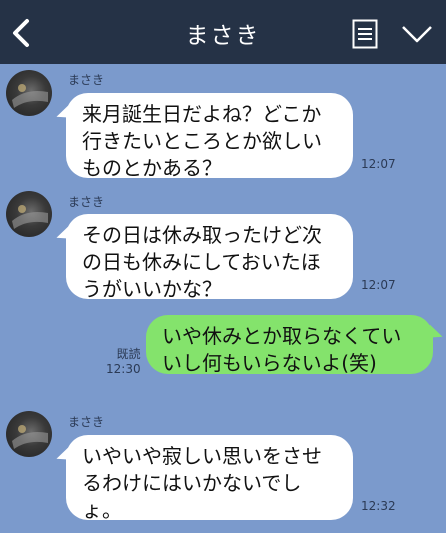 The height and width of the screenshot is (533, 446). Describe the element at coordinates (209, 478) in the screenshot. I see `message-bubble: いやいや寂しい思いをさせるわけにはいかないでしょ。` at that location.